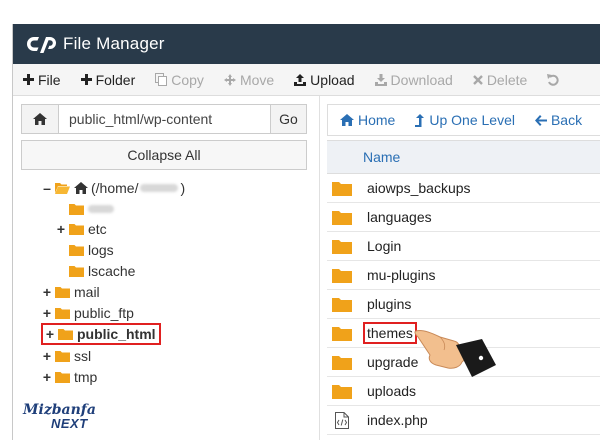 This screenshot has width=600, height=448. Describe the element at coordinates (455, 353) in the screenshot. I see `pointing-hand-icon` at that location.